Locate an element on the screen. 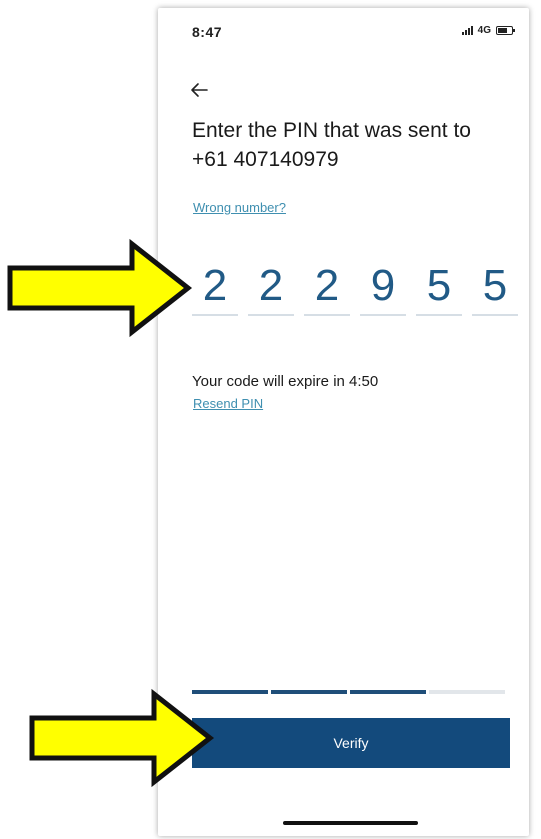 The width and height of the screenshot is (541, 839). pin-digit-2: 2 is located at coordinates (271, 287).